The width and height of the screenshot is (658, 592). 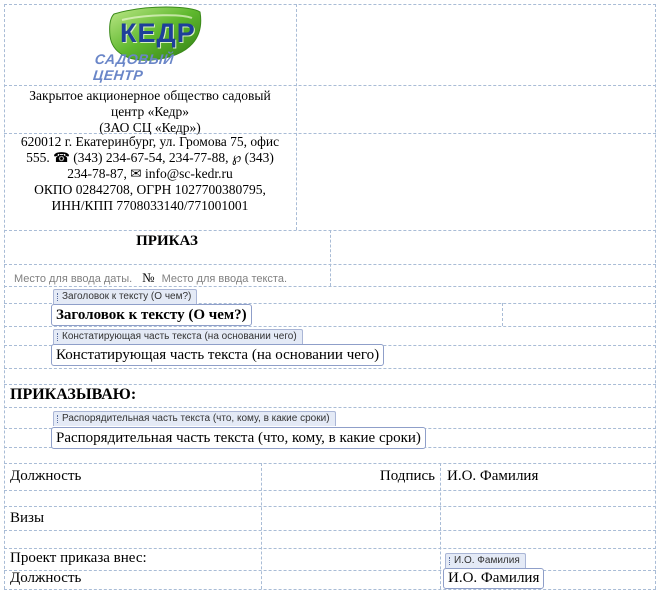 What do you see at coordinates (73, 279) in the screenshot?
I see `date-field: Место для ввода даты.` at bounding box center [73, 279].